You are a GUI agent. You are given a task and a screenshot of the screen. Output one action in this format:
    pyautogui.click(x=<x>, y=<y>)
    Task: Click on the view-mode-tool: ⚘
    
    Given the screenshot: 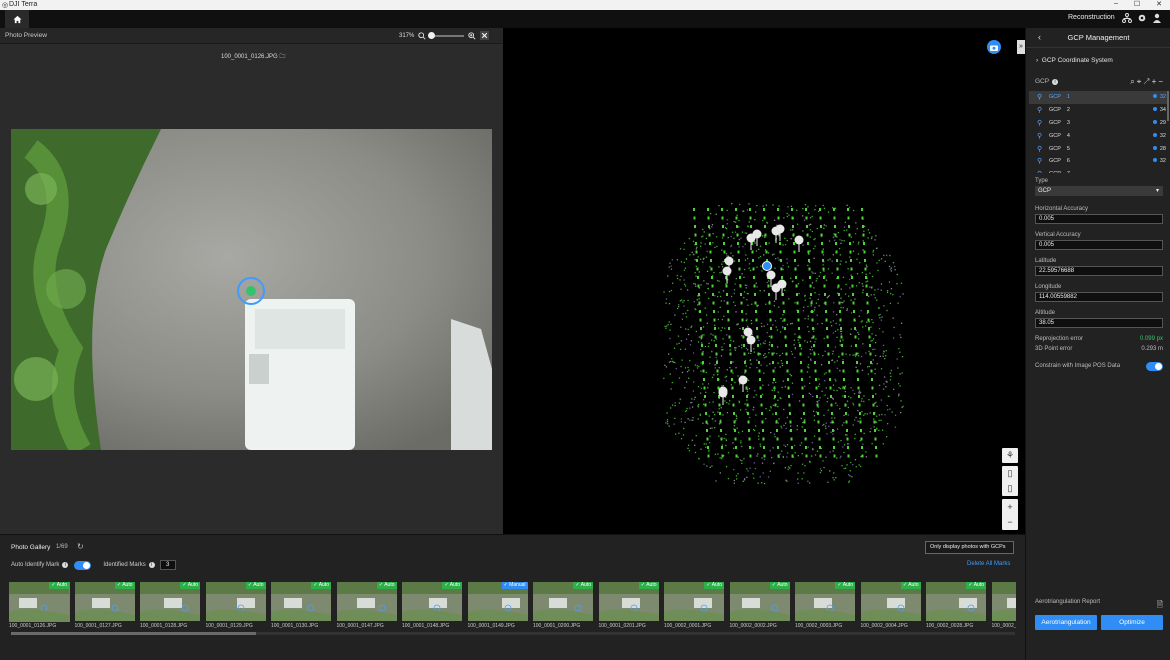 What is the action you would take?
    pyautogui.click(x=1010, y=455)
    